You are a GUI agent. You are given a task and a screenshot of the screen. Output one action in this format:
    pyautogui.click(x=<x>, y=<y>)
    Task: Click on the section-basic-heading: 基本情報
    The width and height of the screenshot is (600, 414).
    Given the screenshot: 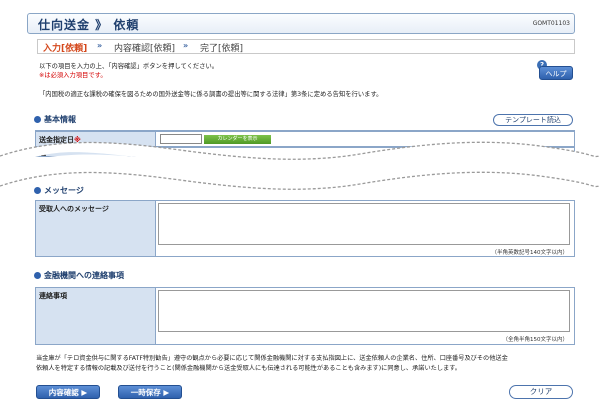 What is the action you would take?
    pyautogui.click(x=55, y=119)
    